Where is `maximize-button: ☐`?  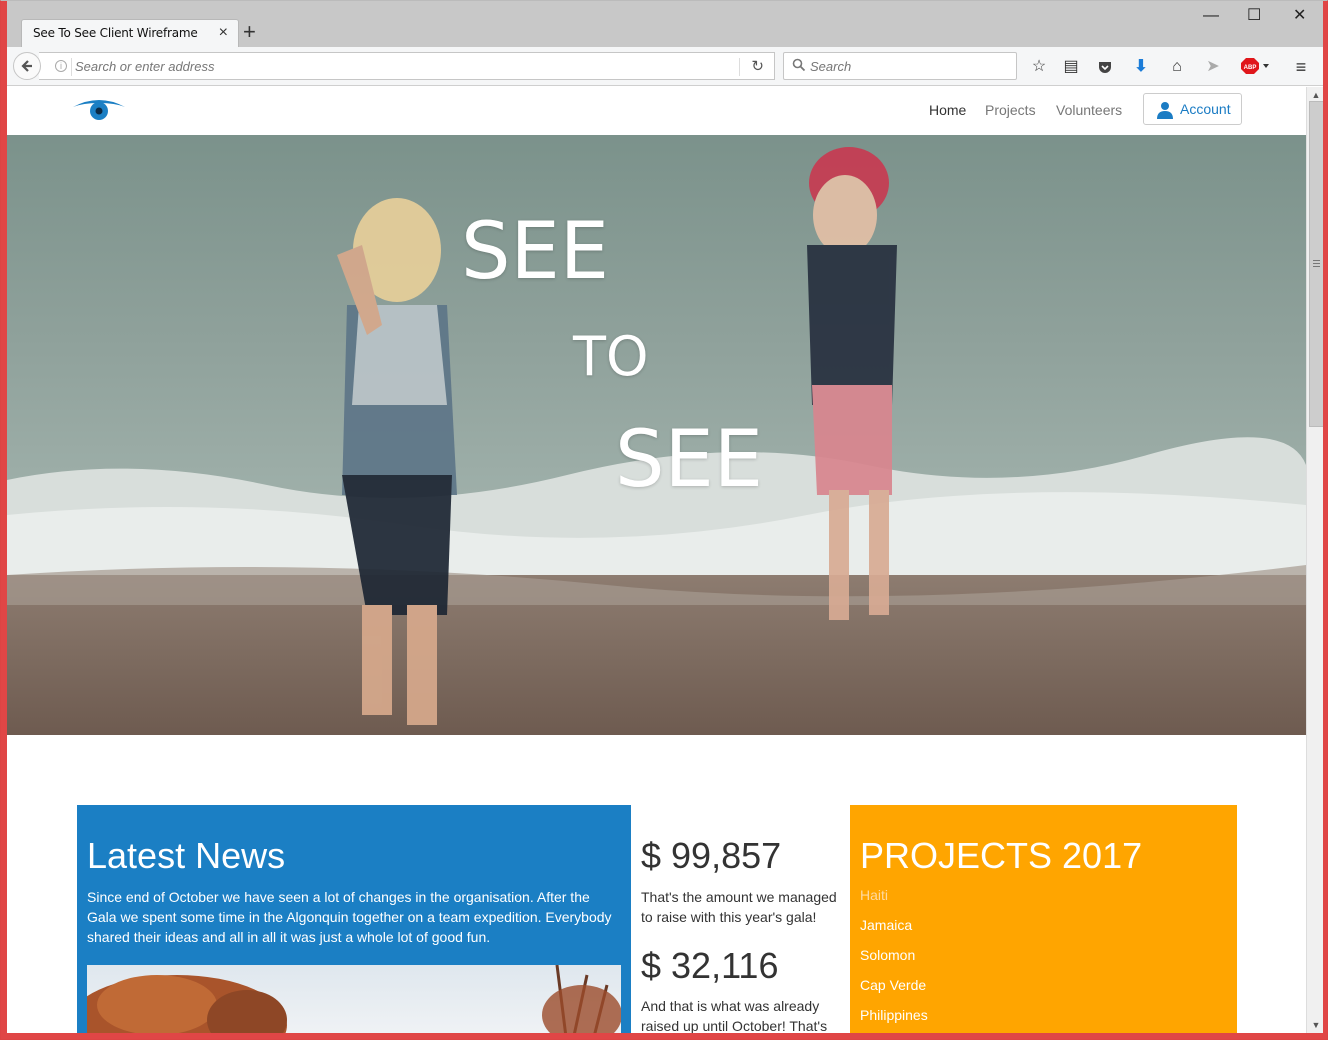
maximize-button: ☐ is located at coordinates (1254, 16).